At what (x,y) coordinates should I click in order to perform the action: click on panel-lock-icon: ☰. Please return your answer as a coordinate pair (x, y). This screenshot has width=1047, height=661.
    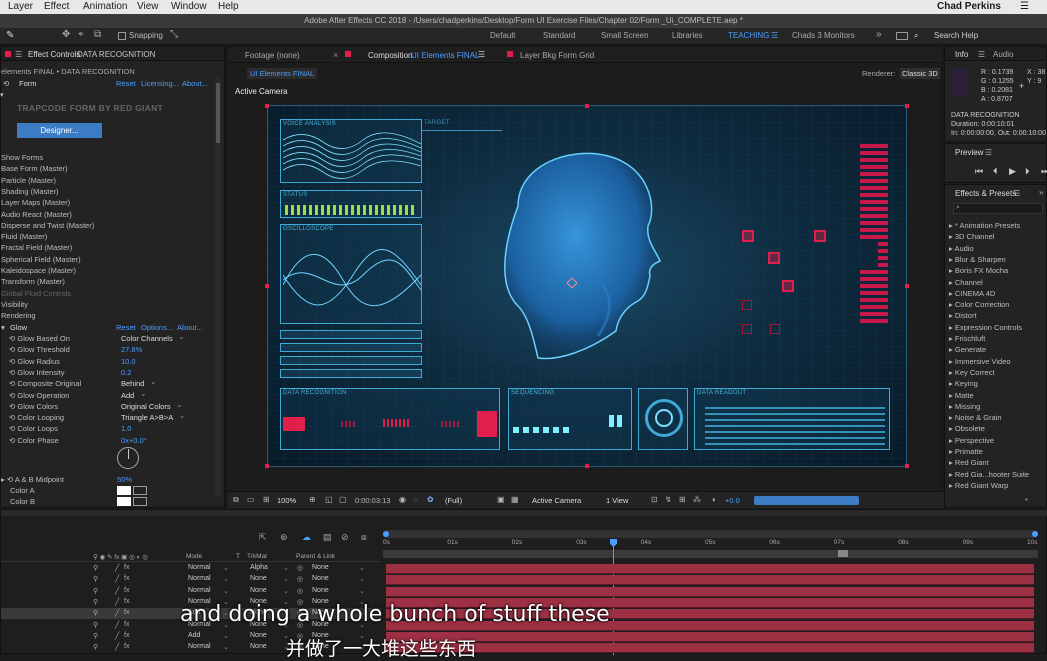
    Looking at the image, I should click on (18, 54).